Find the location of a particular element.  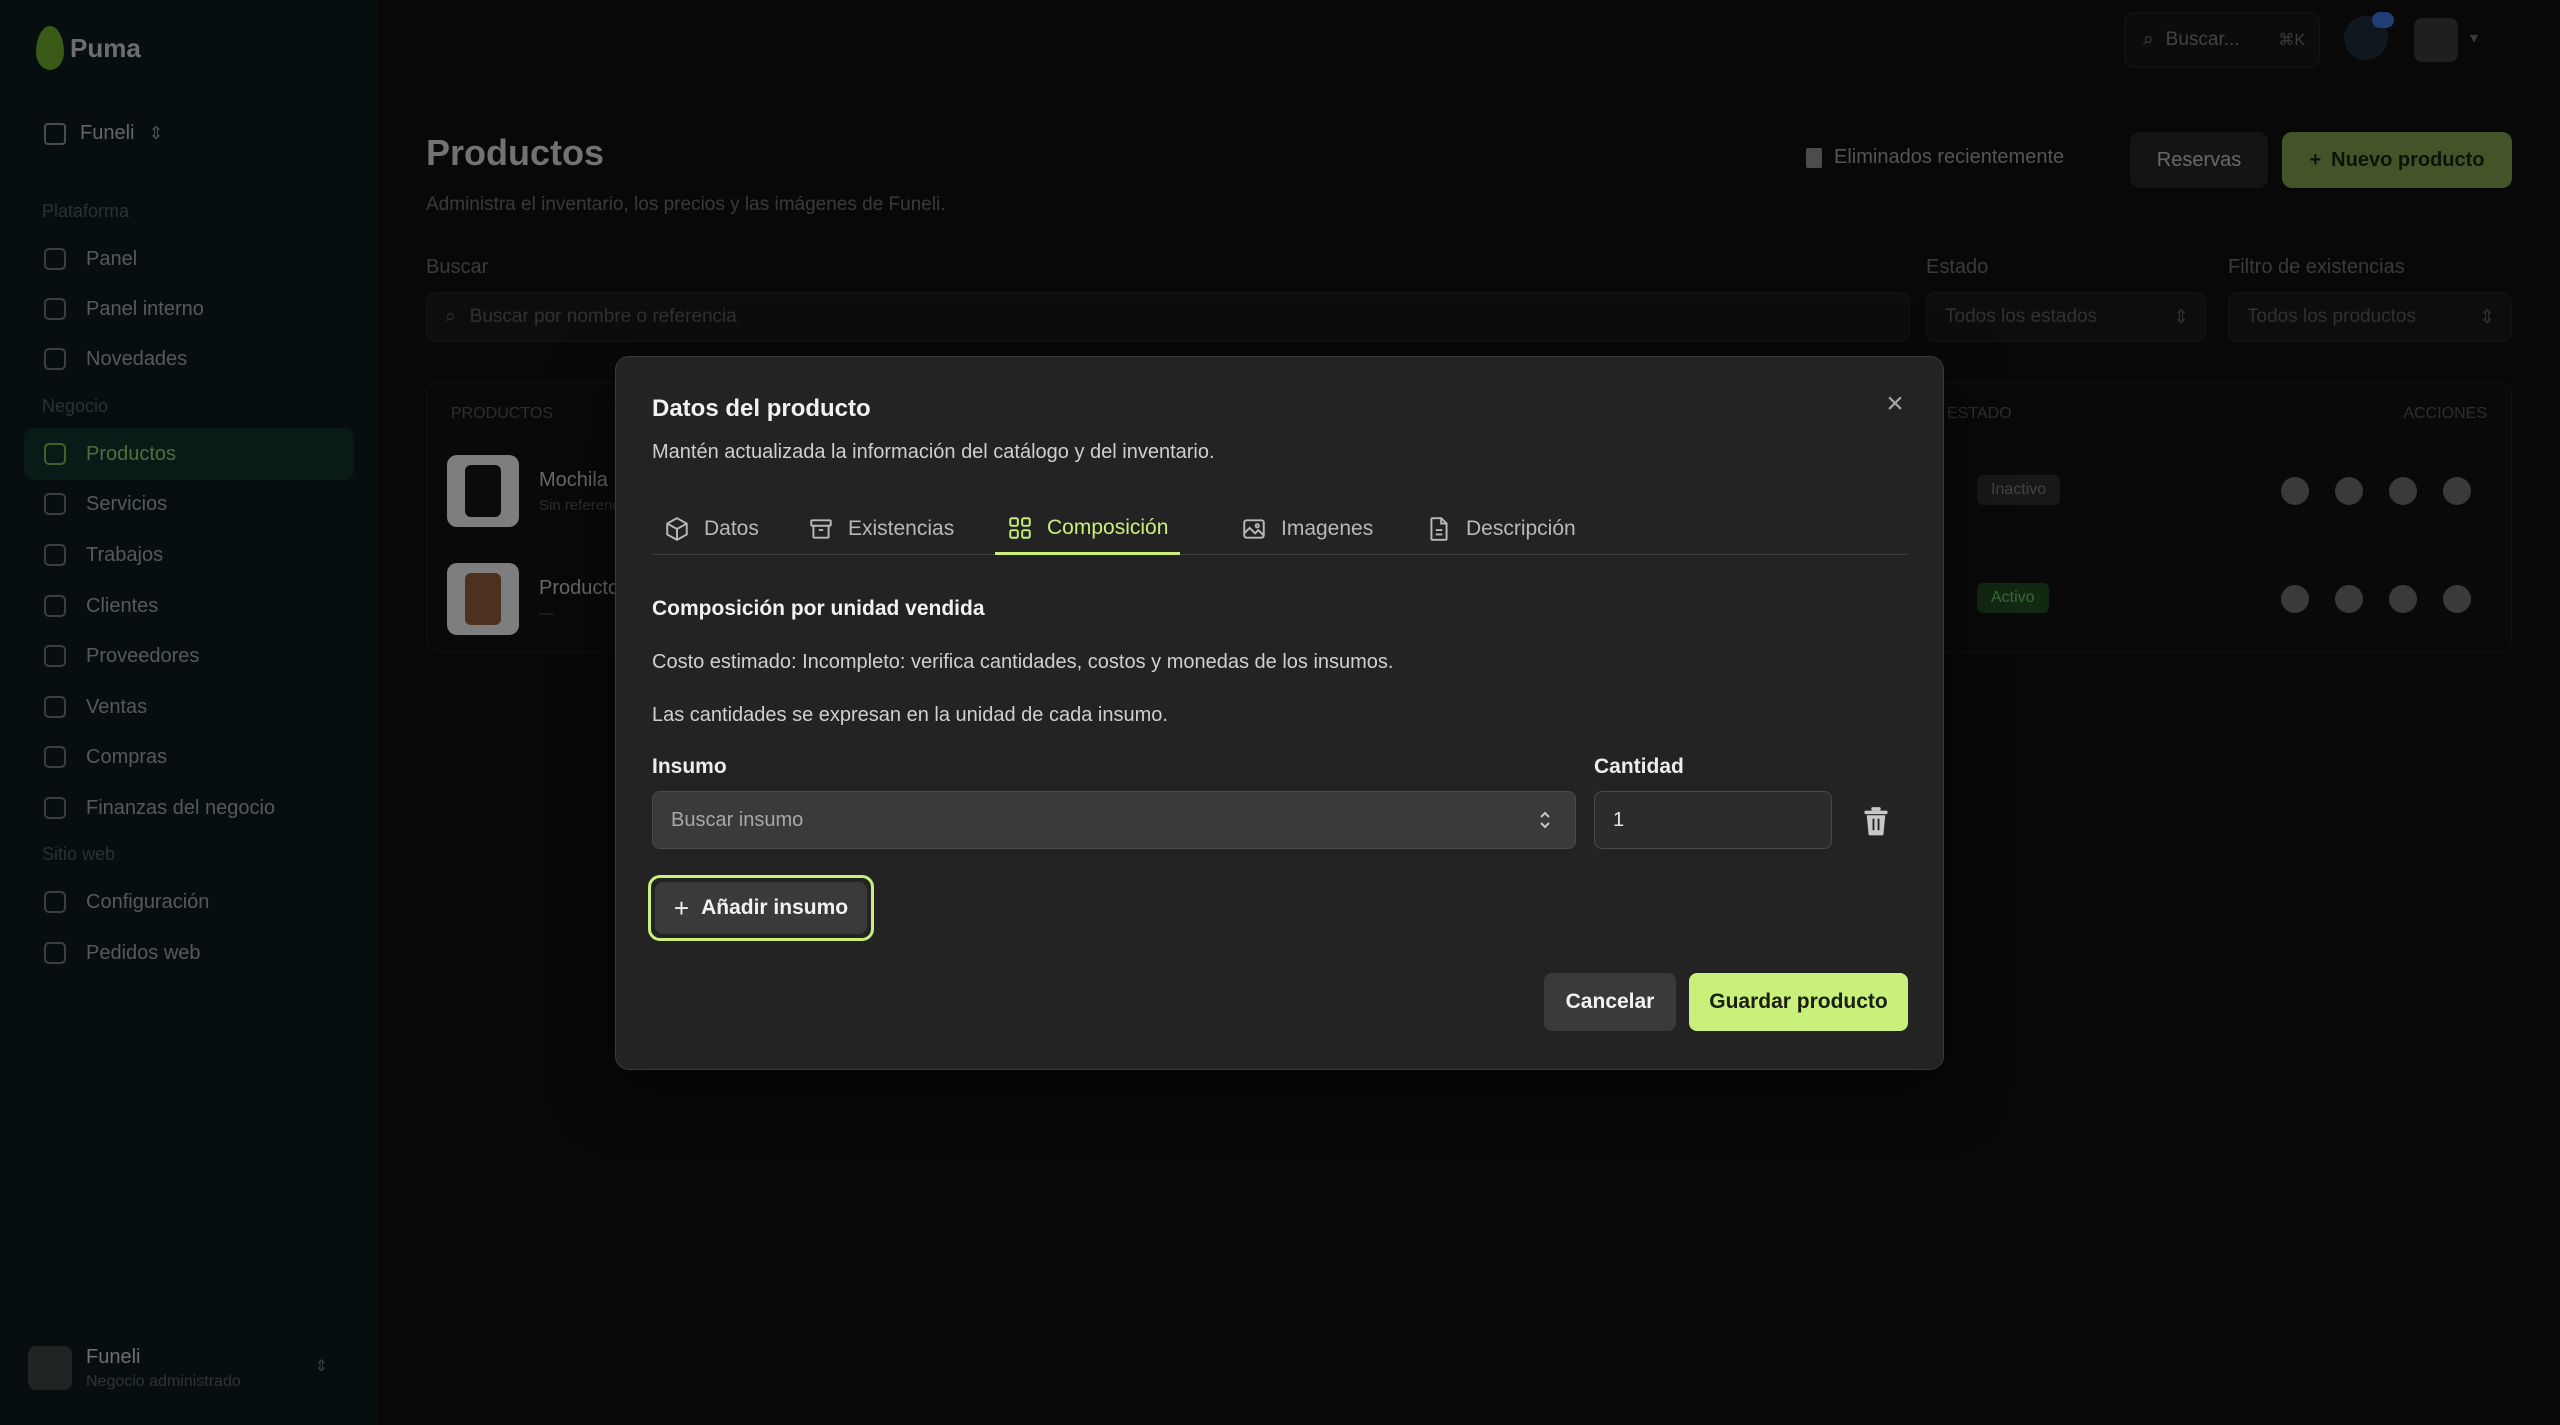

tab-existencias: Existencias is located at coordinates (881, 529).